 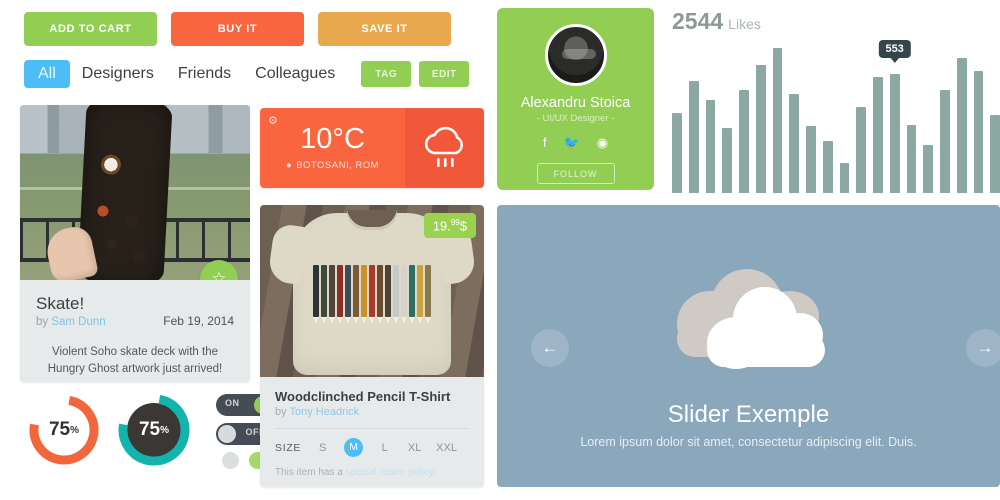 I want to click on size-option-xl: XL, so click(x=414, y=448).